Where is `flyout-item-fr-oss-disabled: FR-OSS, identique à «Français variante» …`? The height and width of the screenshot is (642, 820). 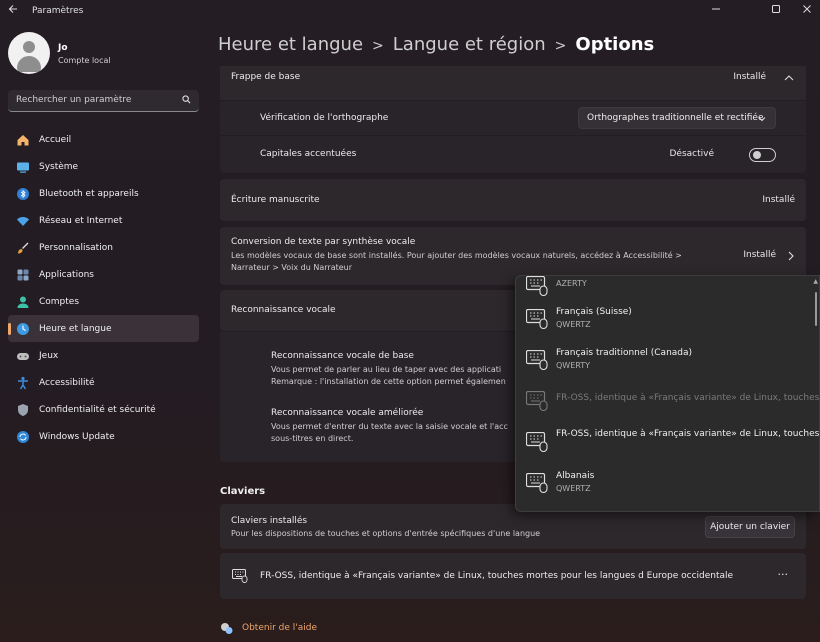 flyout-item-fr-oss-disabled: FR-OSS, identique à «Français variante» … is located at coordinates (667, 405).